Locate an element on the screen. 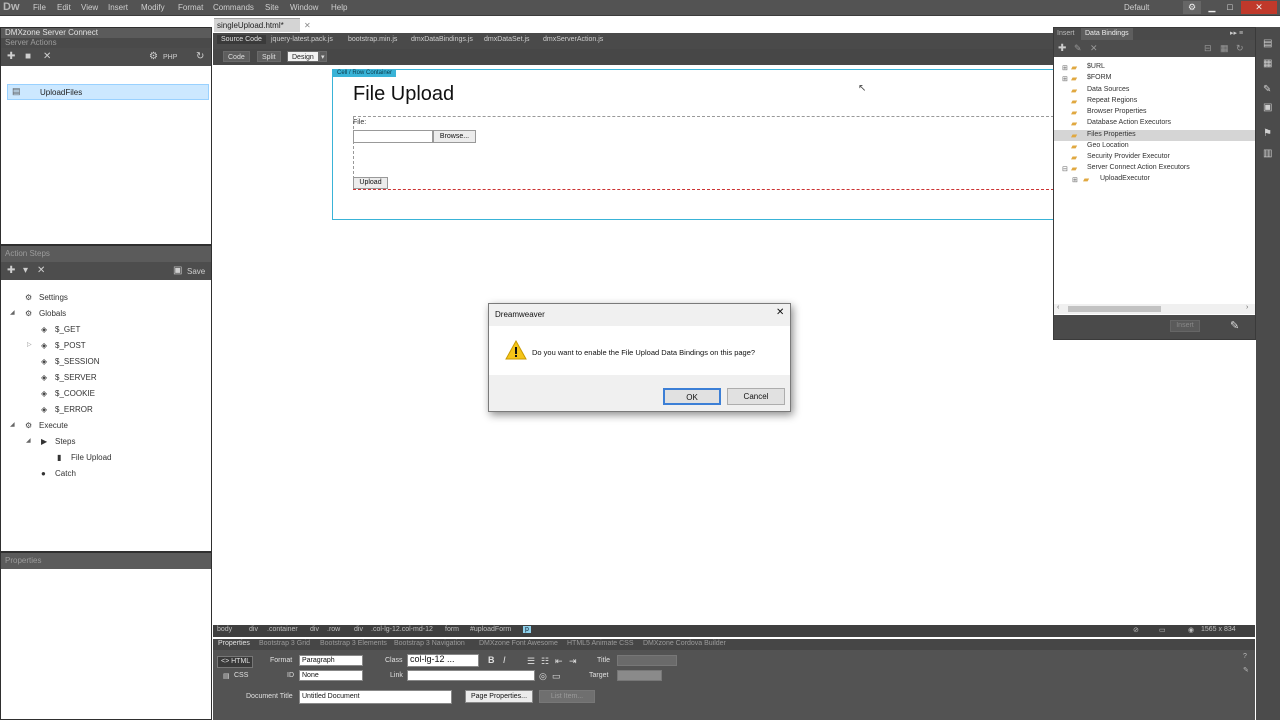  menu-site: Site is located at coordinates (272, 7).